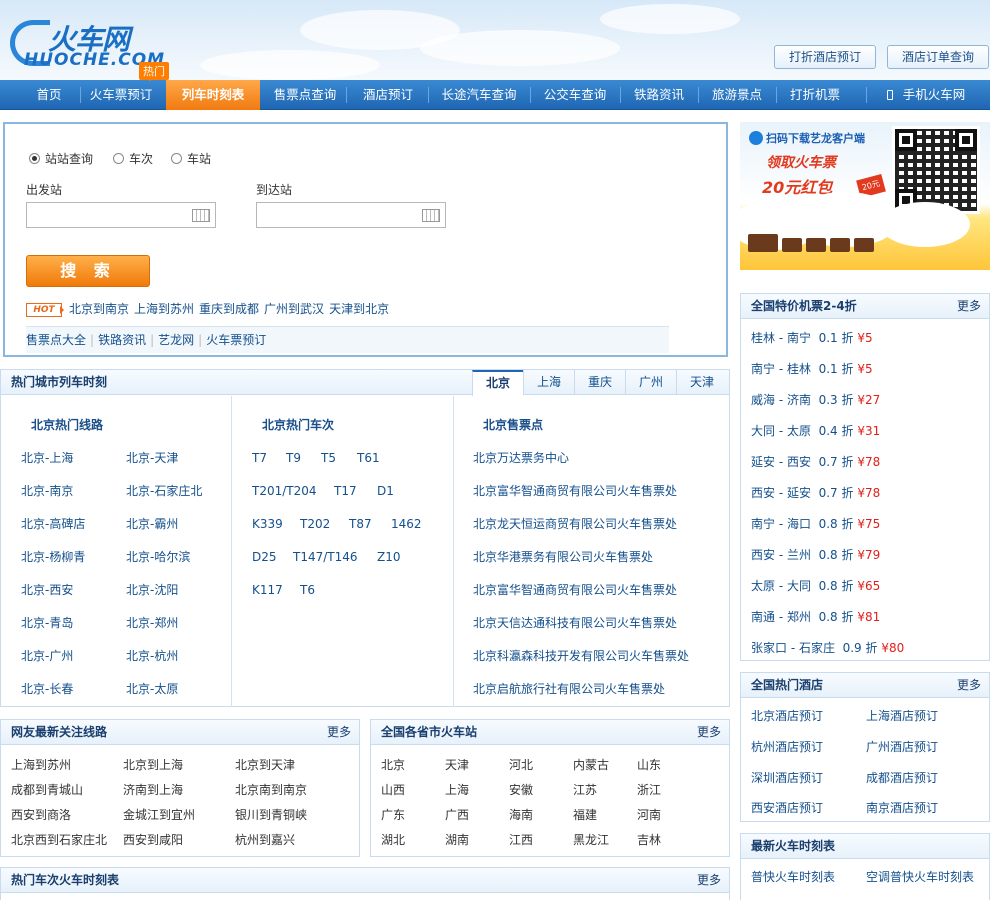 The height and width of the screenshot is (900, 990). What do you see at coordinates (585, 789) in the screenshot?
I see `province-link: 江苏` at bounding box center [585, 789].